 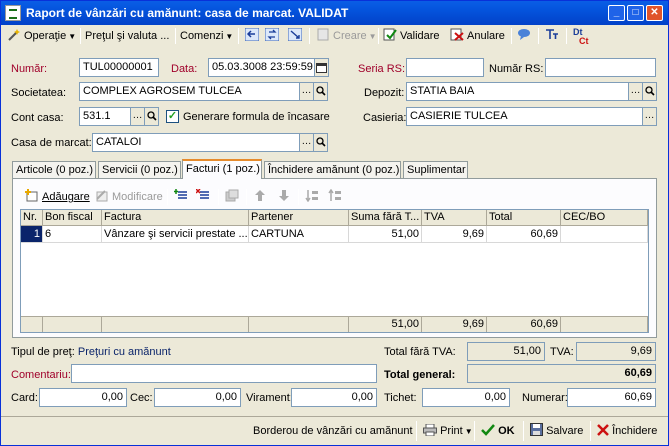 What do you see at coordinates (627, 431) in the screenshot?
I see `close-button: Închidere` at bounding box center [627, 431].